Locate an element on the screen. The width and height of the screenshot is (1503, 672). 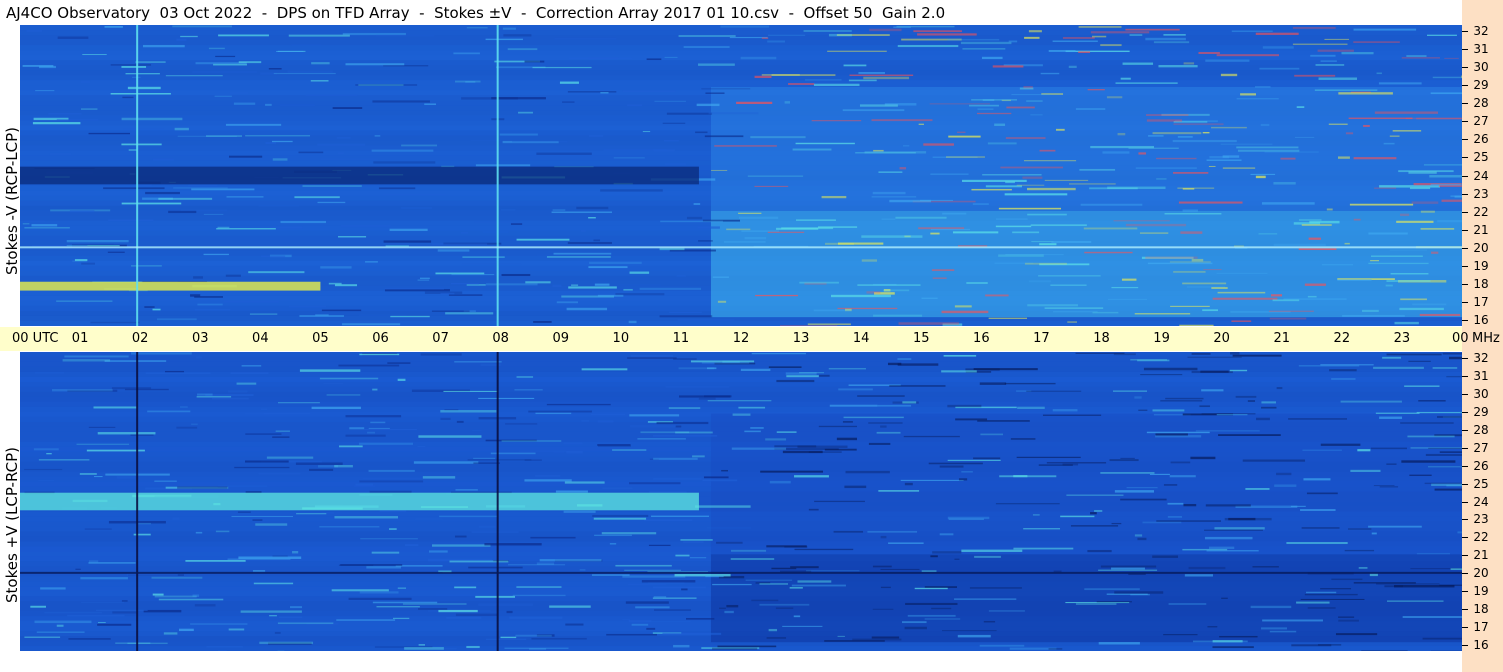
frequency-tick-label: 25 is located at coordinates (1481, 157).